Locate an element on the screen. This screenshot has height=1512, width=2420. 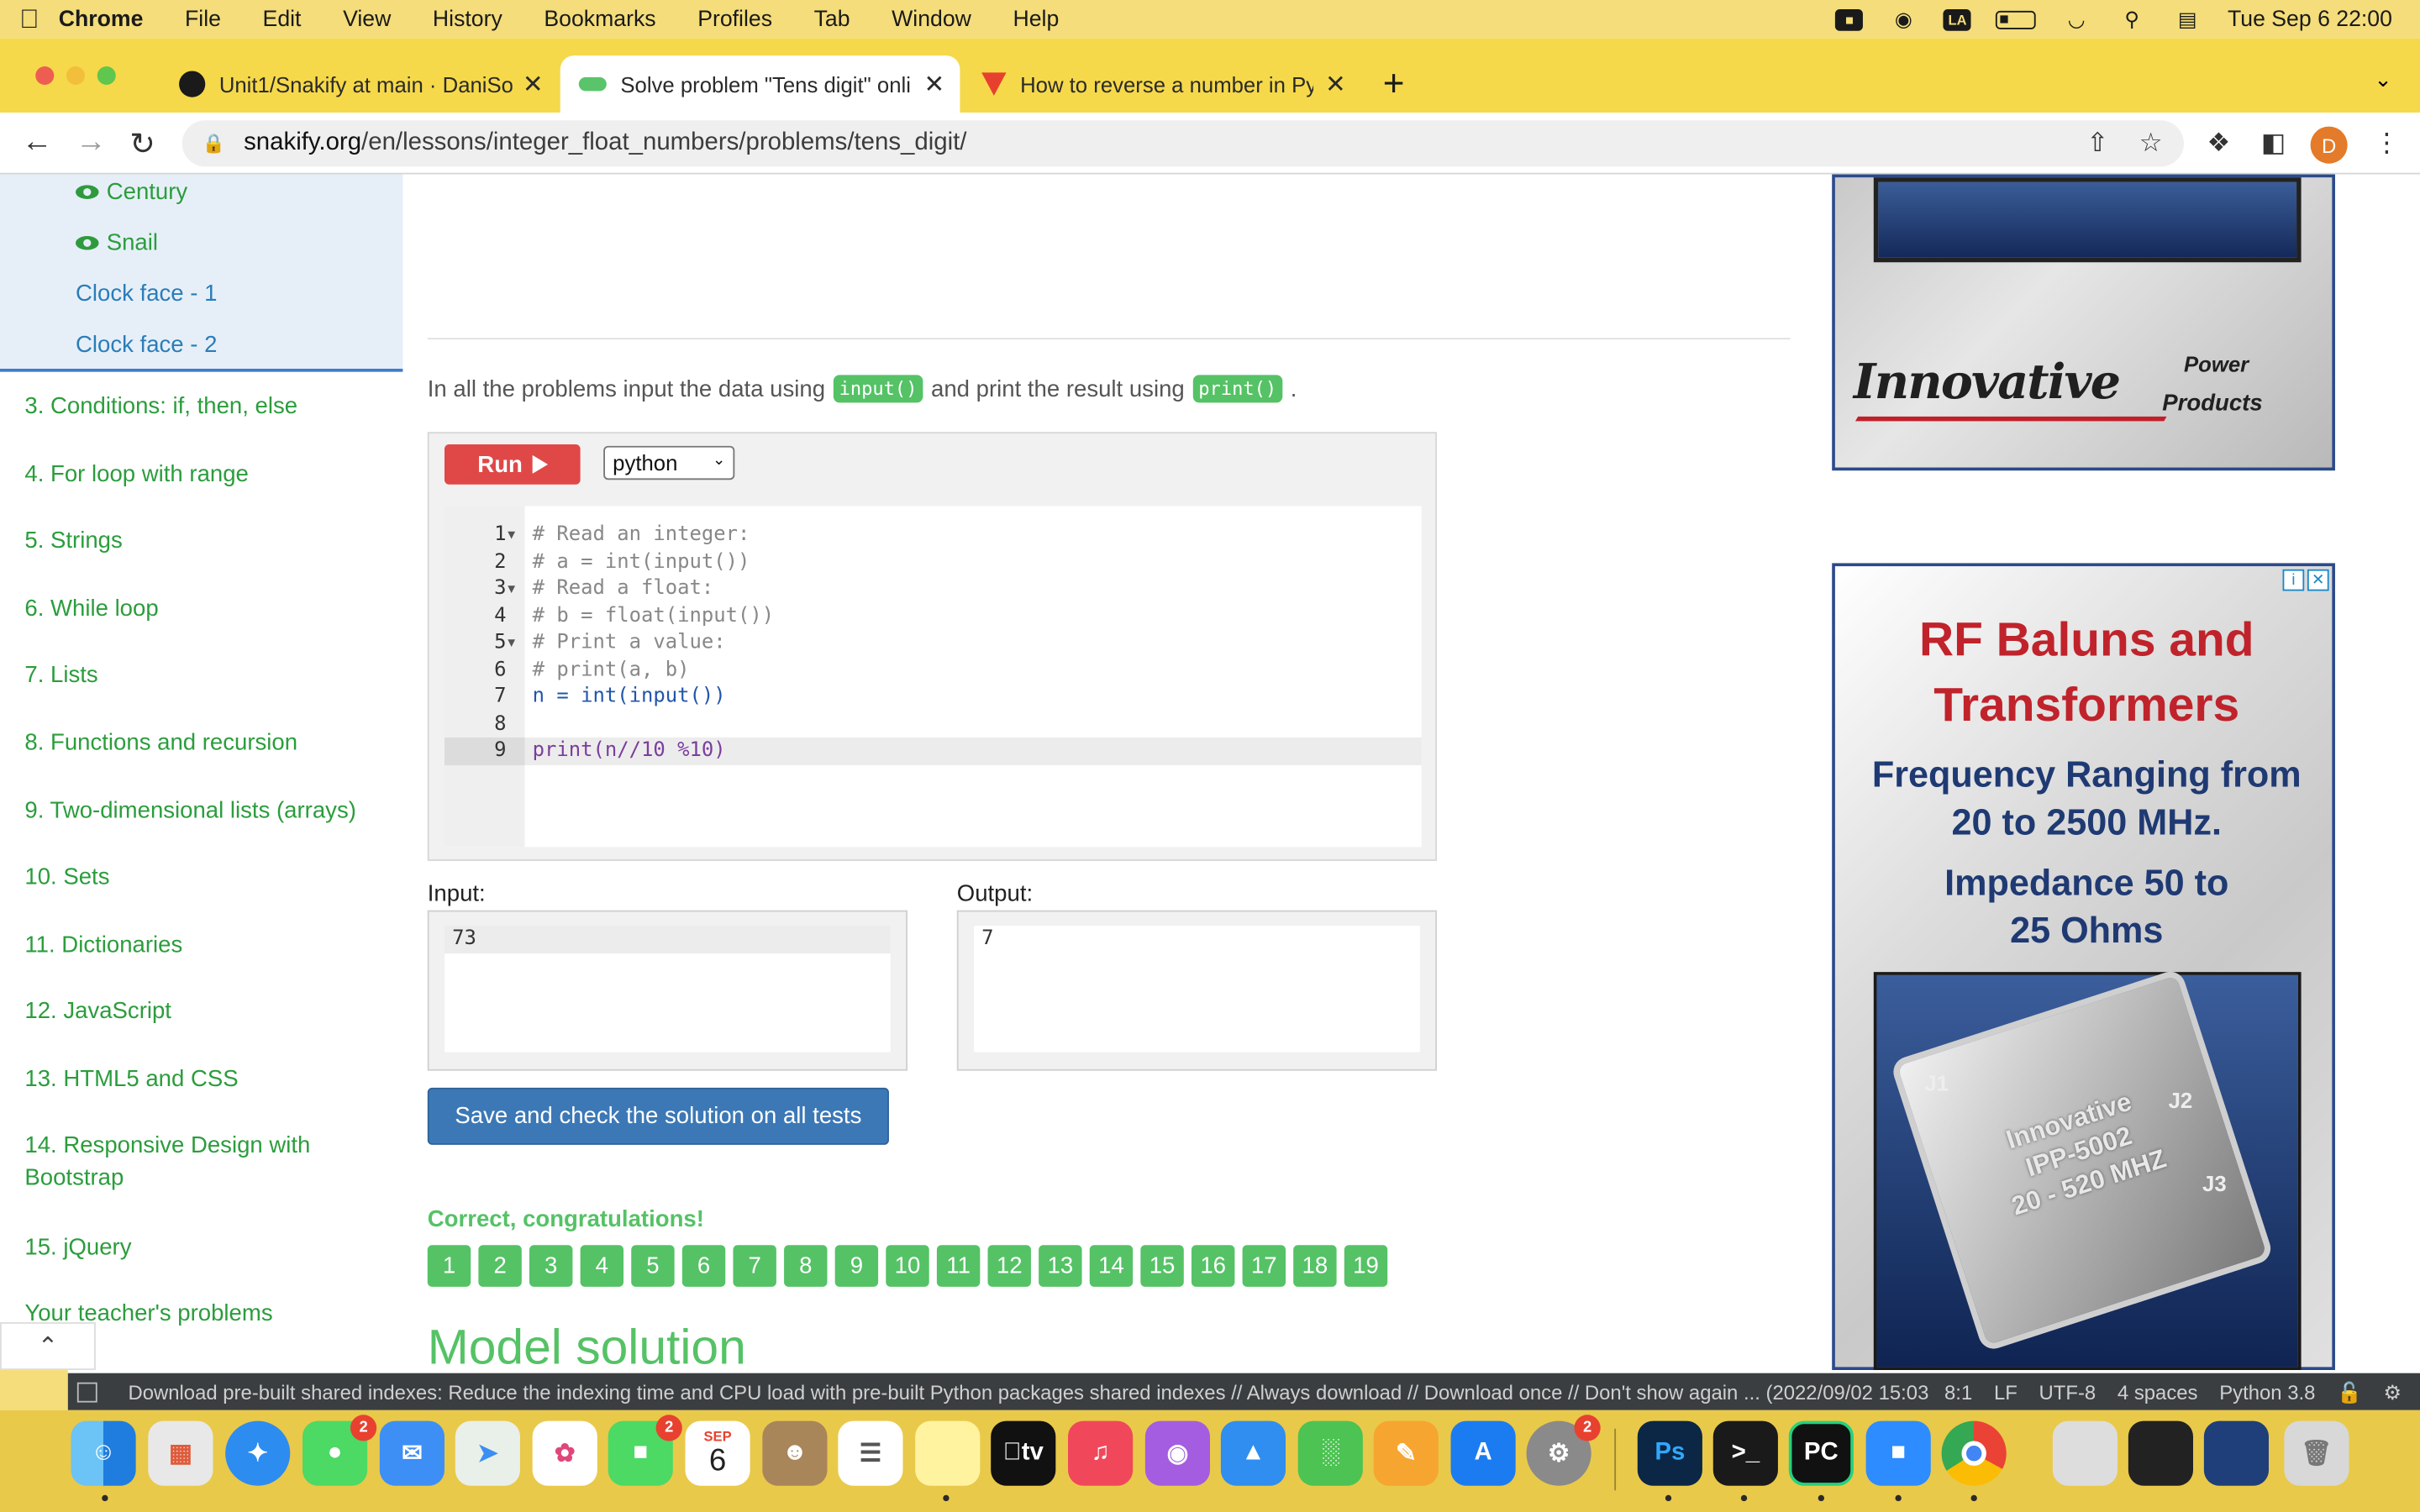
extensions-puzzle-icon: ❖ is located at coordinates (2219, 143).